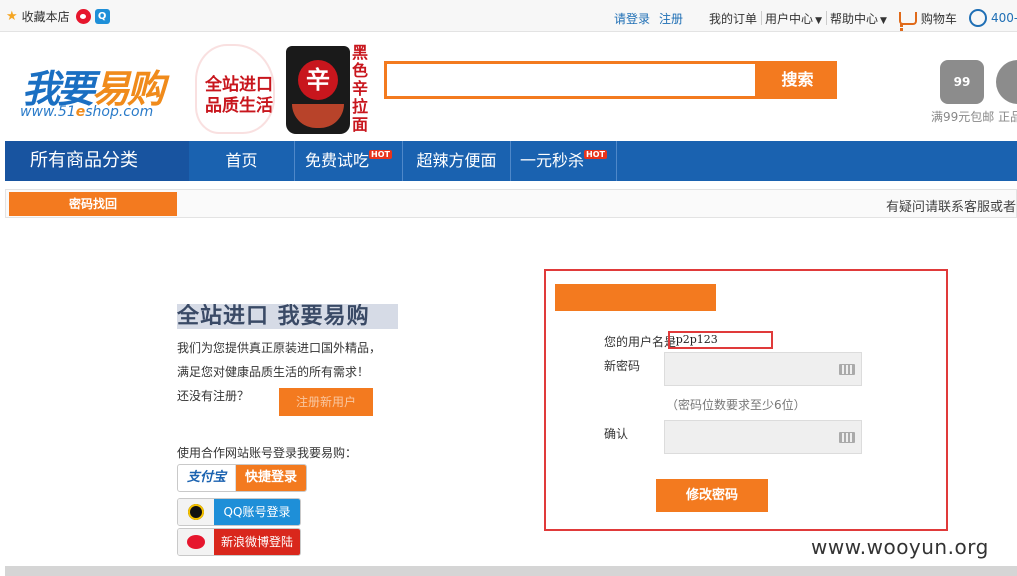  I want to click on change-password-button: 修改密码, so click(712, 495).